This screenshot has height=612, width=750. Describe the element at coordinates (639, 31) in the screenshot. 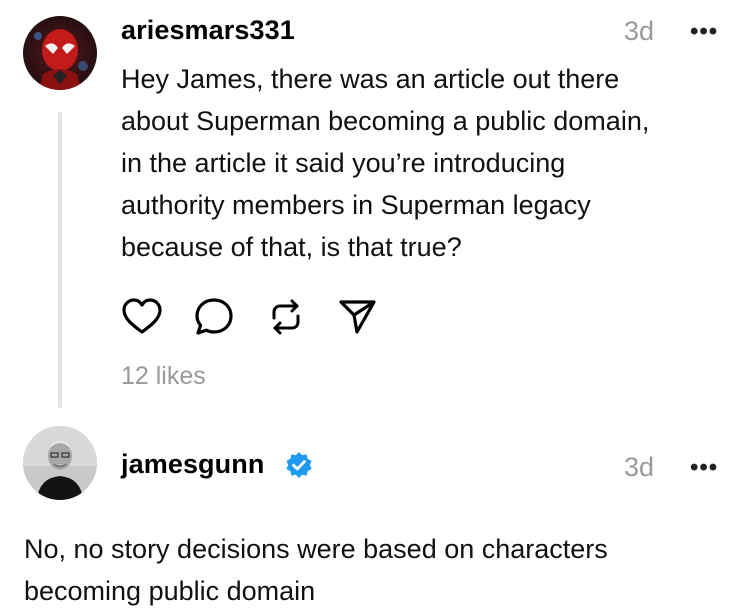

I see `post-timestamp: 3d` at that location.